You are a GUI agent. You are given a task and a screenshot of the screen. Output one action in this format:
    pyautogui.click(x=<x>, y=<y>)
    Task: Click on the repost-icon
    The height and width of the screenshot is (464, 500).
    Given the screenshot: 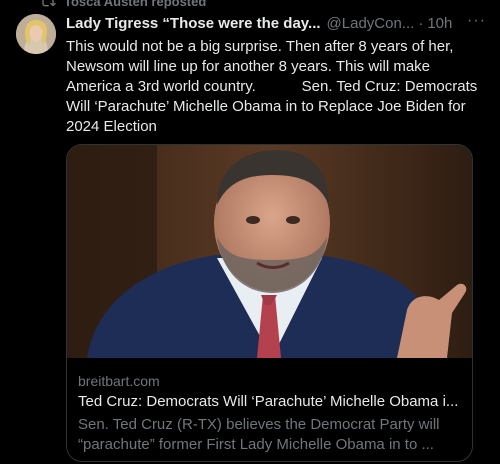 What is the action you would take?
    pyautogui.click(x=48, y=4)
    